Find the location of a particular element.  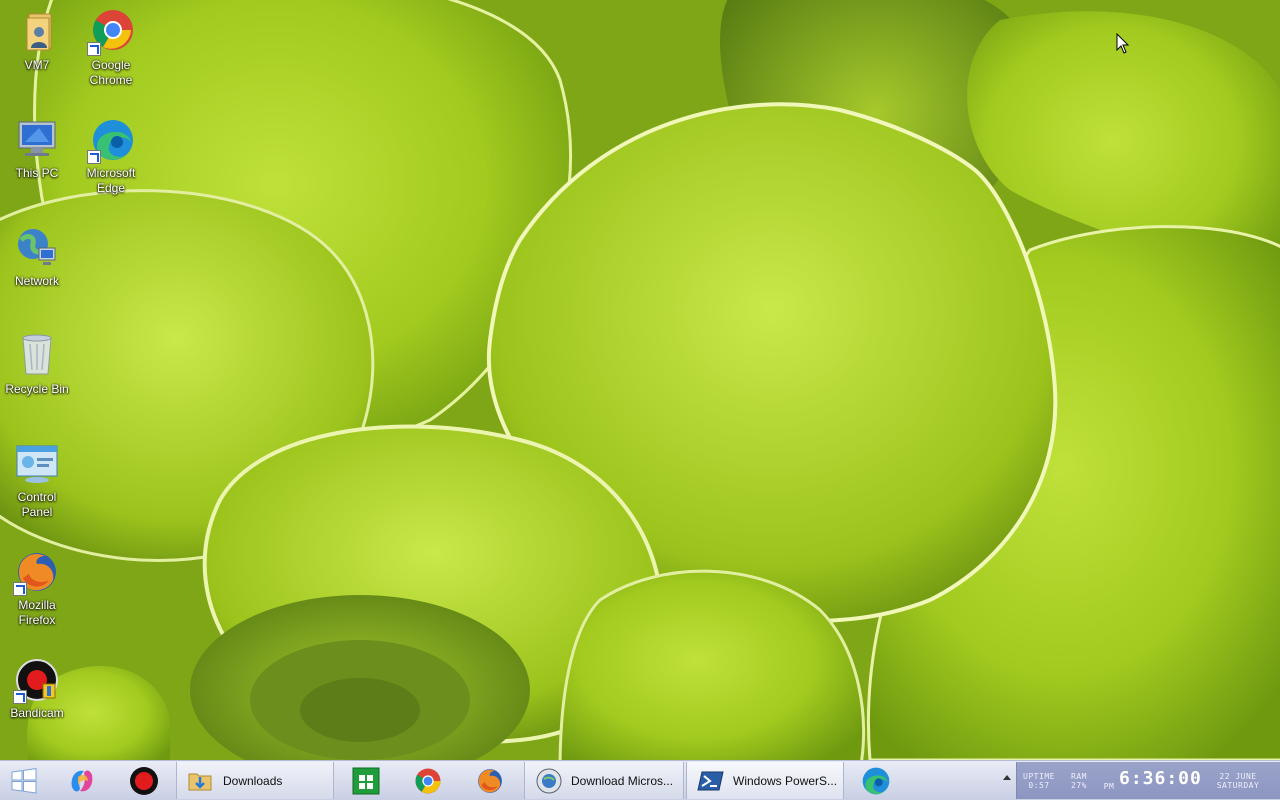

desktop-icon-this-pc: This PC is located at coordinates (37, 148).